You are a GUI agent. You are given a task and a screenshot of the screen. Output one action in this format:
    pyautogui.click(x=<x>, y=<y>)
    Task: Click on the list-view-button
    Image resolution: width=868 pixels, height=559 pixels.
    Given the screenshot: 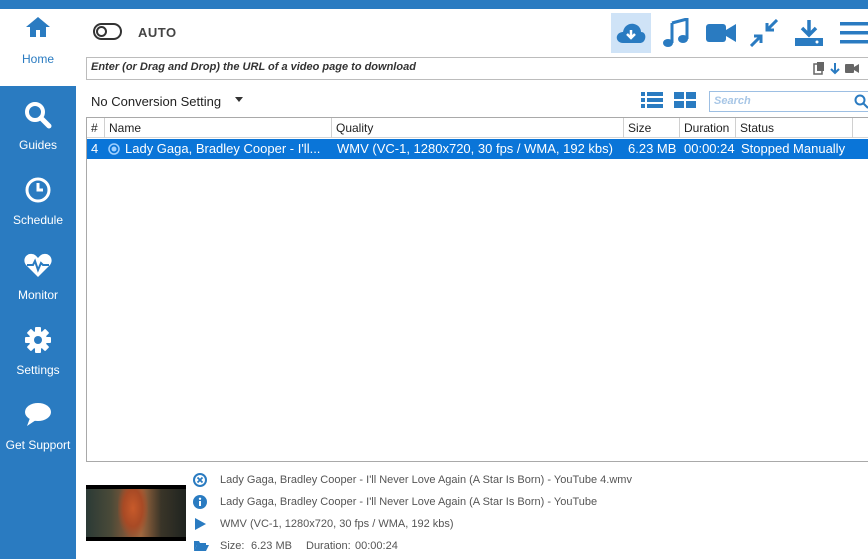 What is the action you would take?
    pyautogui.click(x=652, y=102)
    